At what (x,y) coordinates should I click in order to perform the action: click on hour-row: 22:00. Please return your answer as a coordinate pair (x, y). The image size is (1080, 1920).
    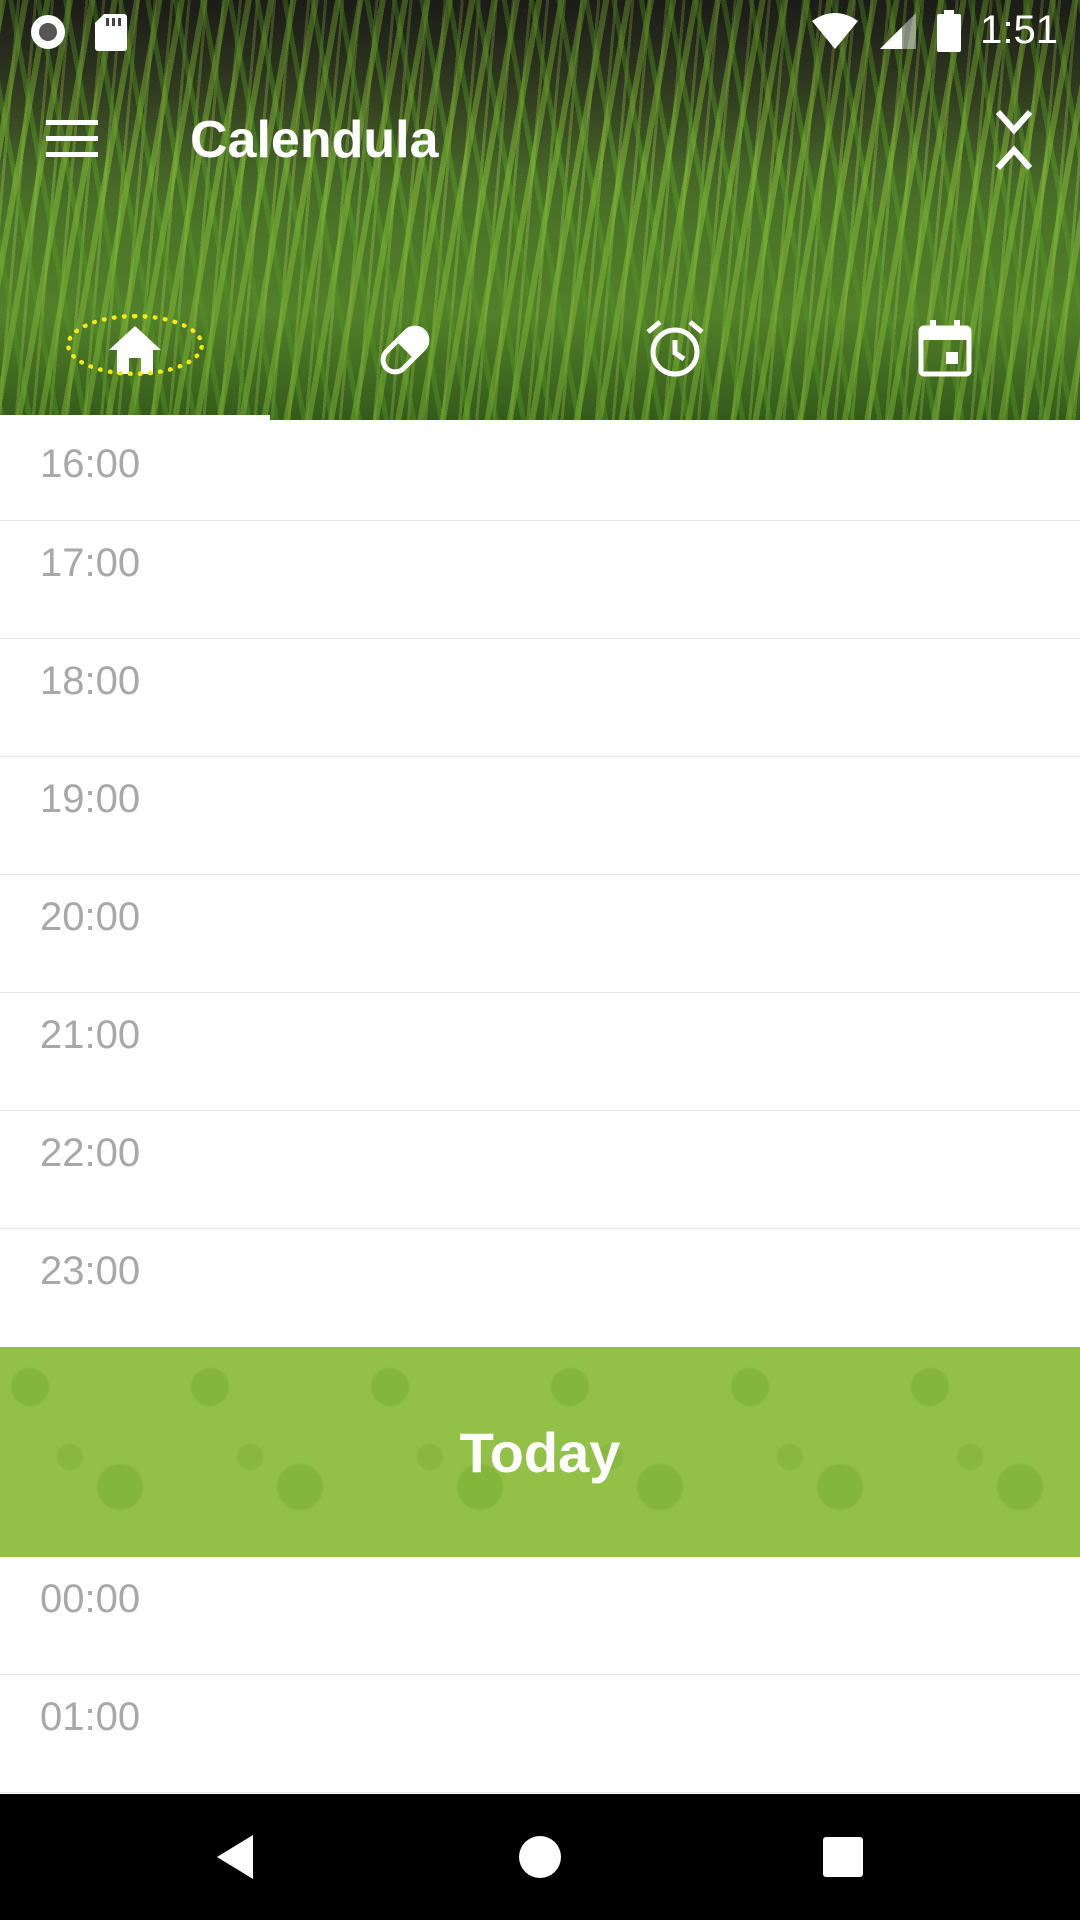
    Looking at the image, I should click on (540, 1170).